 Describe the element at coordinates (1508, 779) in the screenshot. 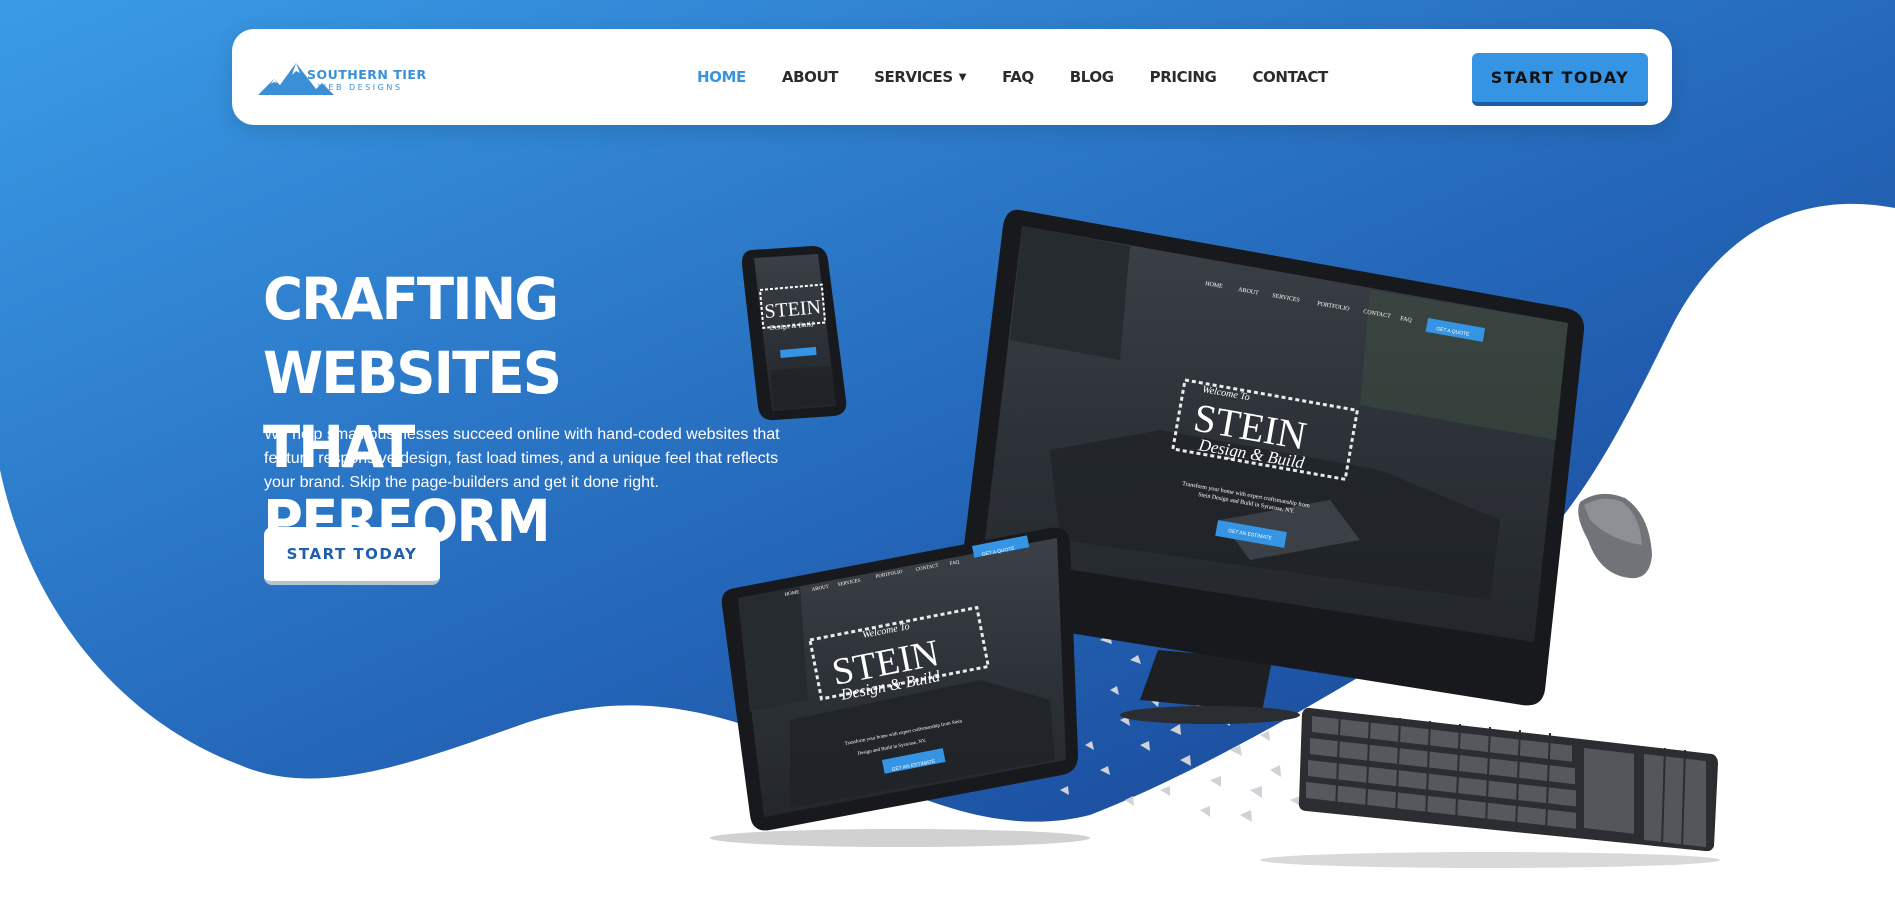

I see `keyboard-illustration` at that location.